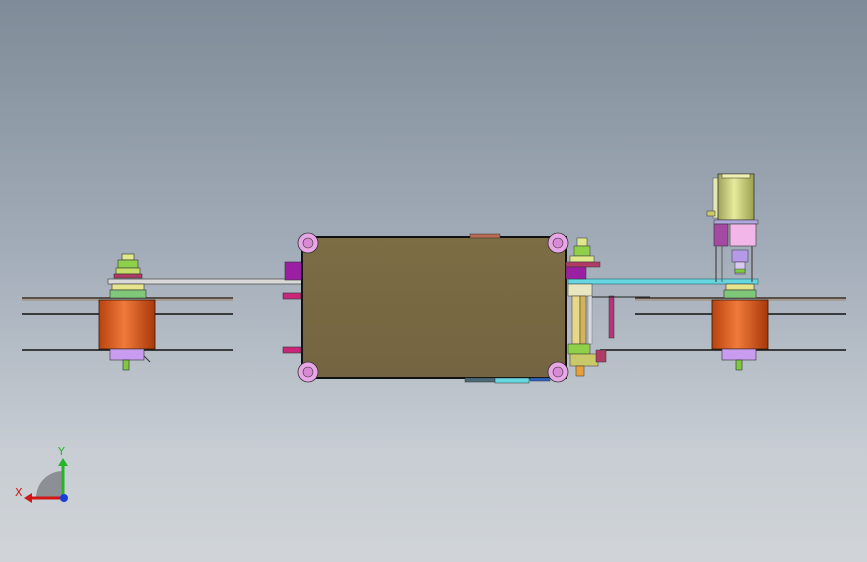 The width and height of the screenshot is (867, 562). I want to click on triad-x-label: X, so click(19, 492).